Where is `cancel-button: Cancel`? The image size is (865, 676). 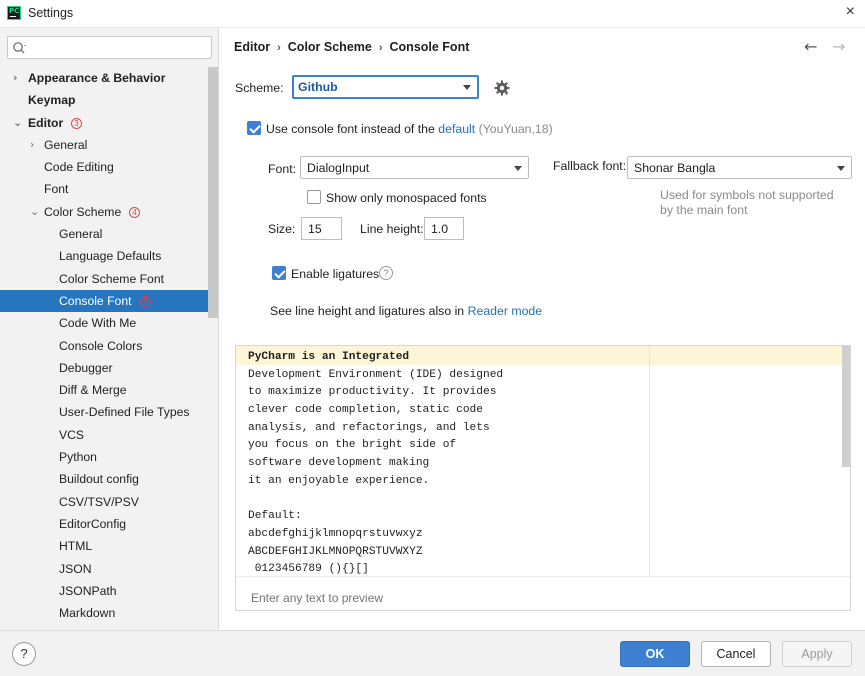
cancel-button: Cancel is located at coordinates (736, 654).